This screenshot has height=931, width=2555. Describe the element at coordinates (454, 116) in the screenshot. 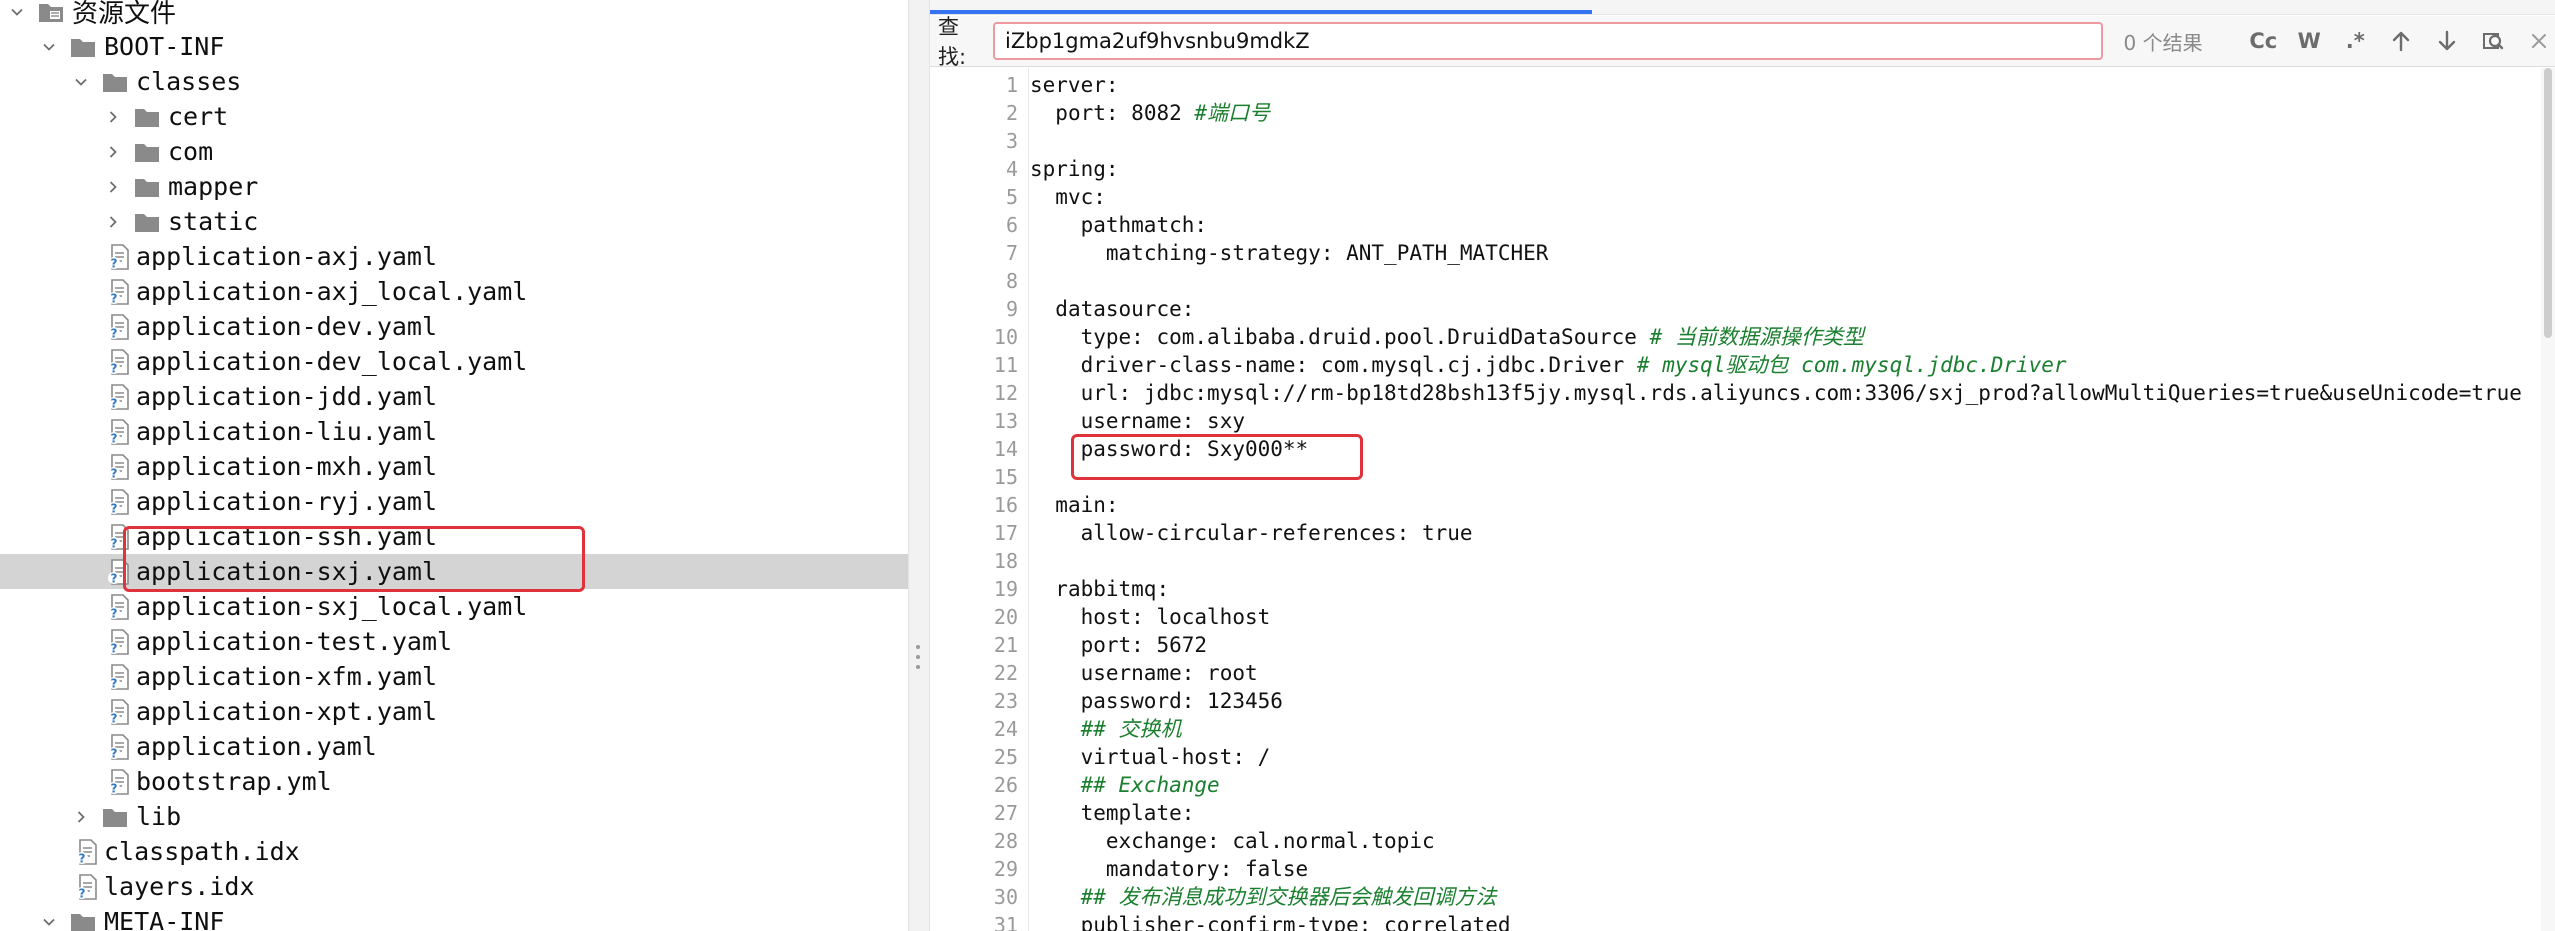

I see `tree-folder-item: cert` at that location.